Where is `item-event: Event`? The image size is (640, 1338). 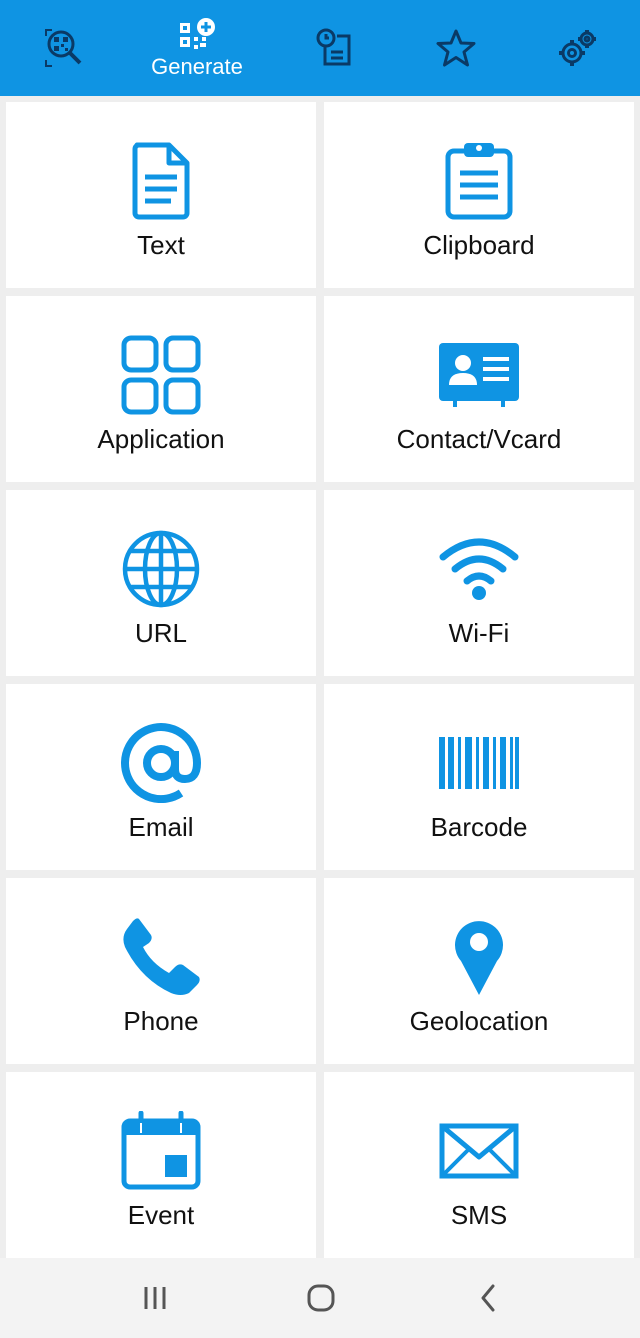 item-event: Event is located at coordinates (161, 1165).